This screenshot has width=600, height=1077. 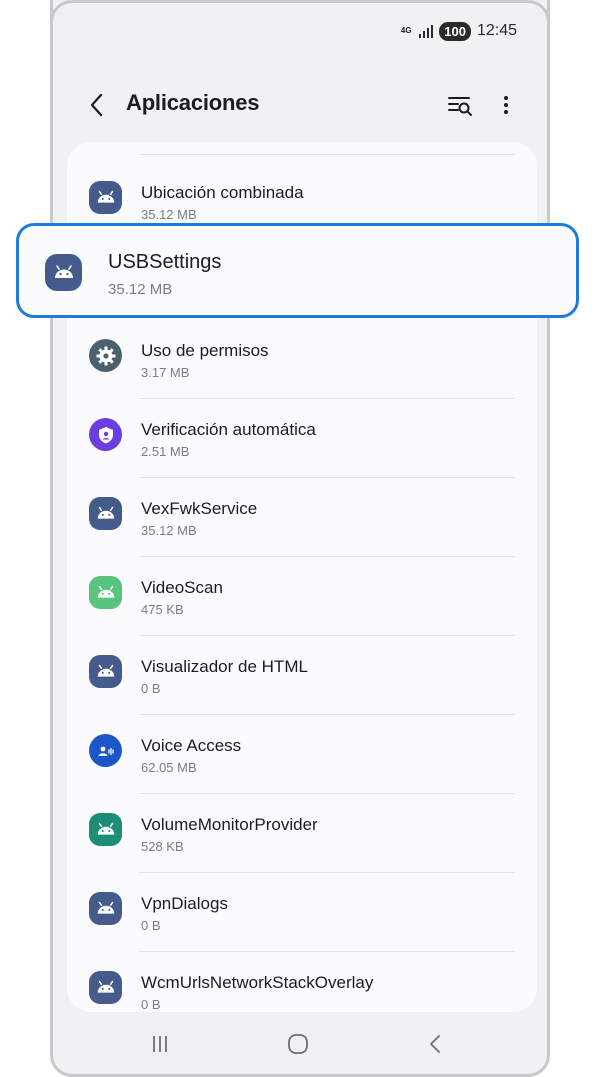 I want to click on shield-icon, so click(x=105, y=434).